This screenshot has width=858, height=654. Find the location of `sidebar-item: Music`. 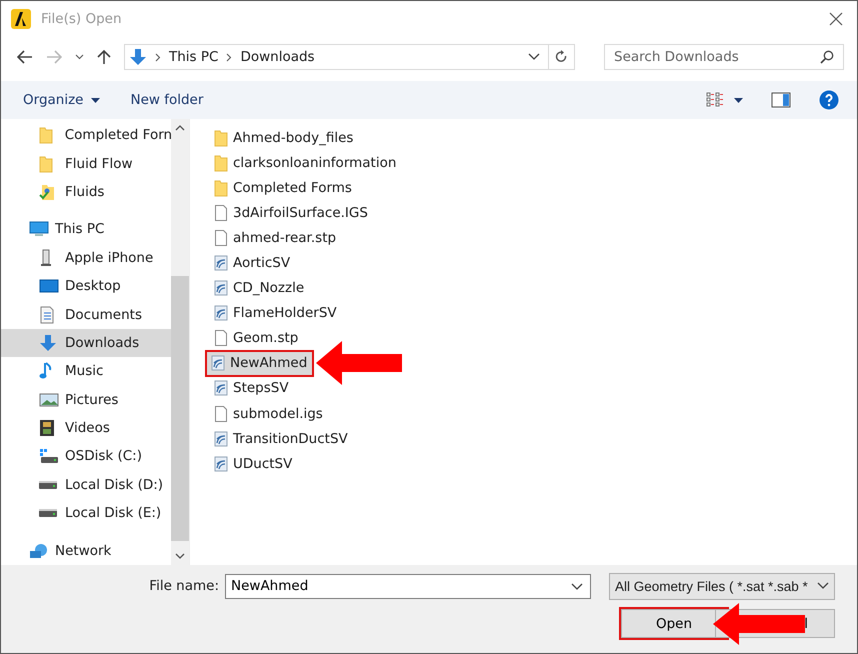

sidebar-item: Music is located at coordinates (86, 371).